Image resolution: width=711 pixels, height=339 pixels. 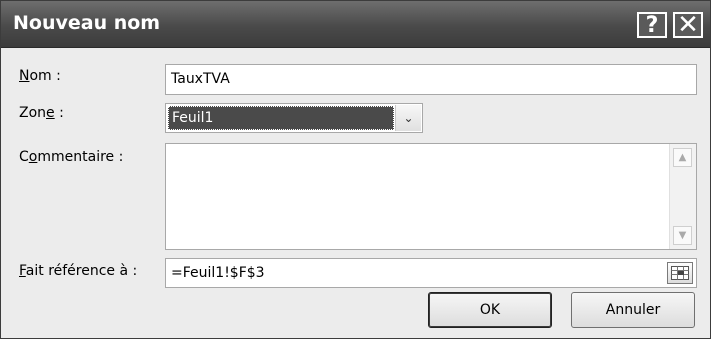 I want to click on refers-to-input: =Feuil1!$F$3, so click(x=431, y=273).